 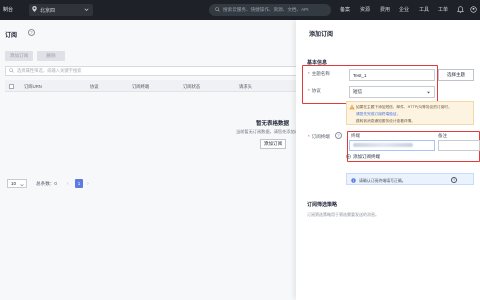 What do you see at coordinates (270, 131) in the screenshot?
I see `empty-state-description: 当前暂无订阅数据，请您先添加订阅` at bounding box center [270, 131].